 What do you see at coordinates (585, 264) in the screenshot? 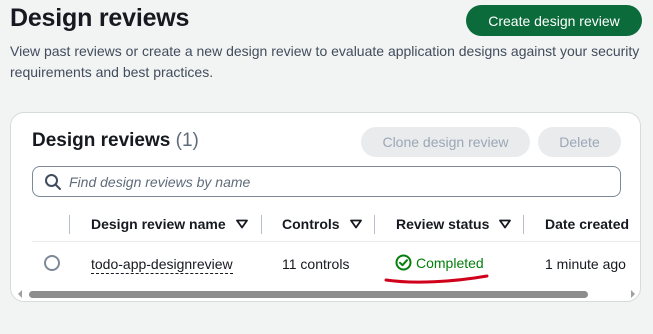
I see `date-created-cell: 1 minute ago` at bounding box center [585, 264].